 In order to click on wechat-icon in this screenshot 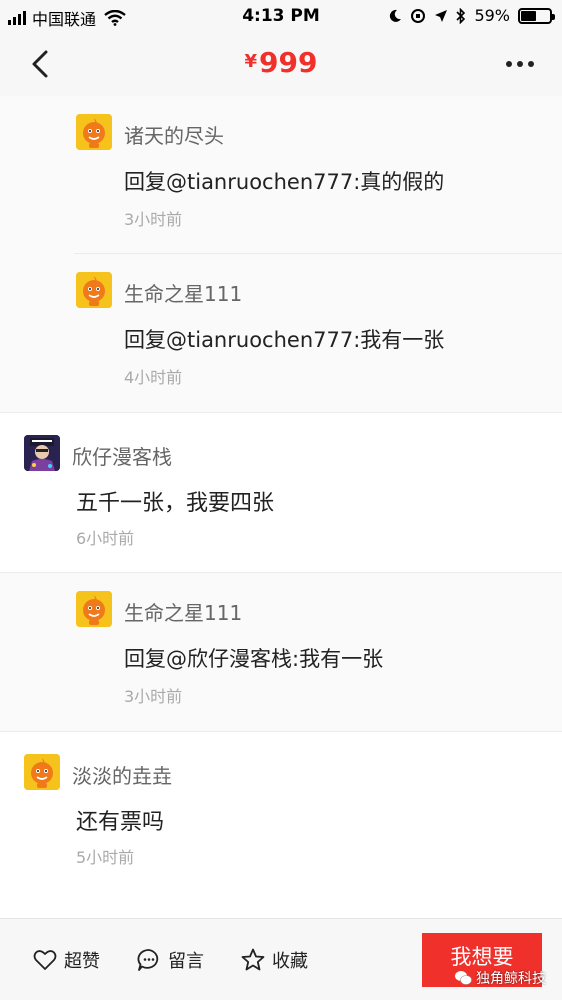, I will do `click(463, 978)`.